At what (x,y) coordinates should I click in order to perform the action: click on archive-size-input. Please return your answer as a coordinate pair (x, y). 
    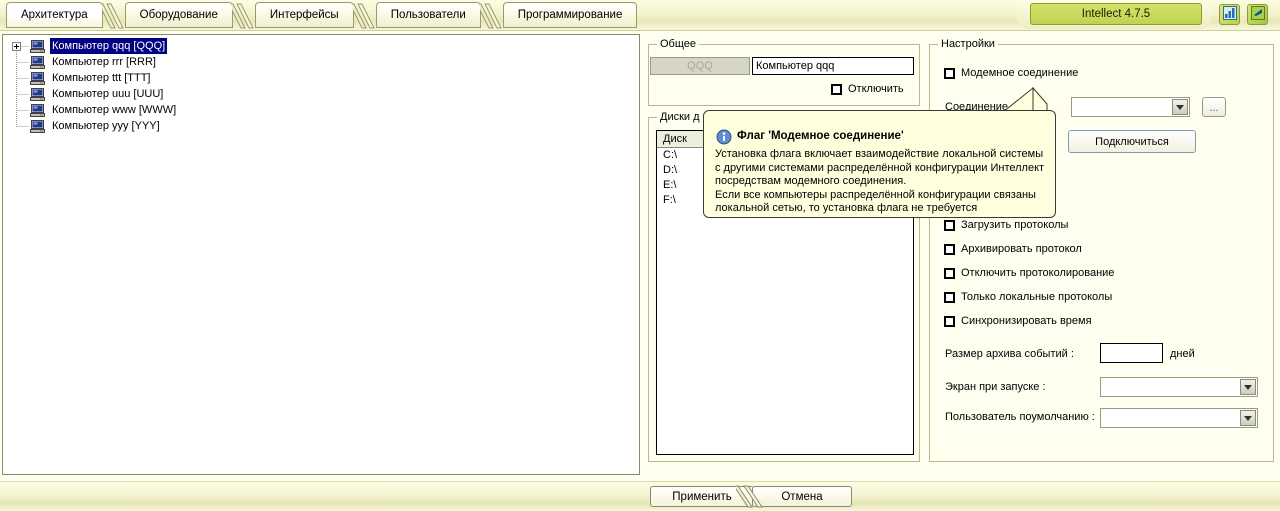
    Looking at the image, I should click on (1131, 353).